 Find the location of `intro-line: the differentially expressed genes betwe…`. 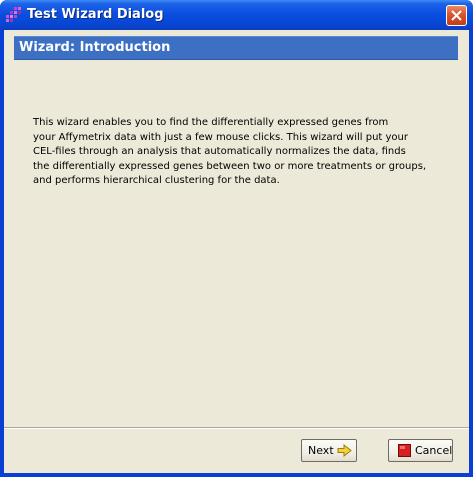

intro-line: the differentially expressed genes betwe… is located at coordinates (230, 166).